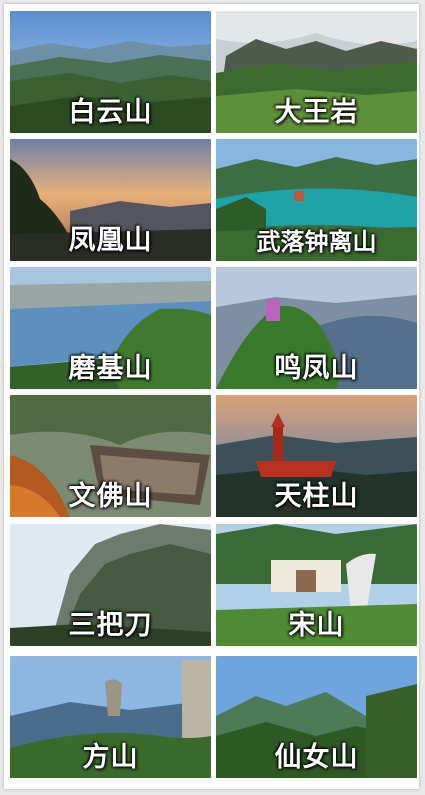 This screenshot has width=425, height=795. I want to click on tile-label: 大王岩, so click(316, 112).